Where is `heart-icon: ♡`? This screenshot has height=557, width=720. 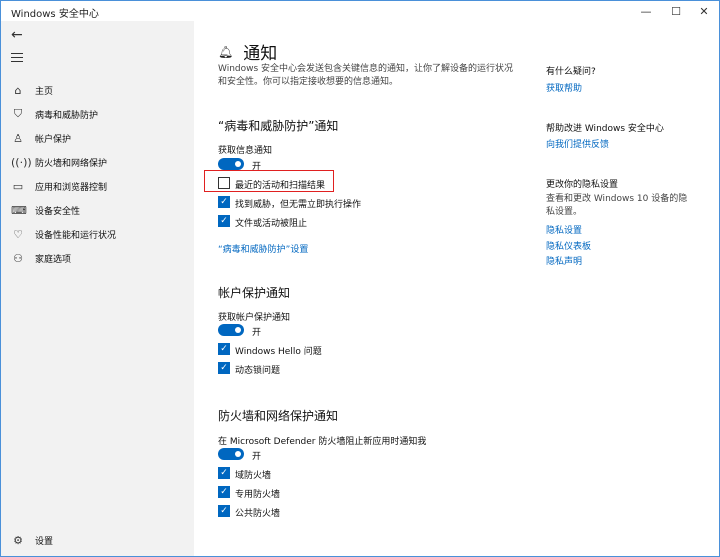 heart-icon: ♡ is located at coordinates (18, 234).